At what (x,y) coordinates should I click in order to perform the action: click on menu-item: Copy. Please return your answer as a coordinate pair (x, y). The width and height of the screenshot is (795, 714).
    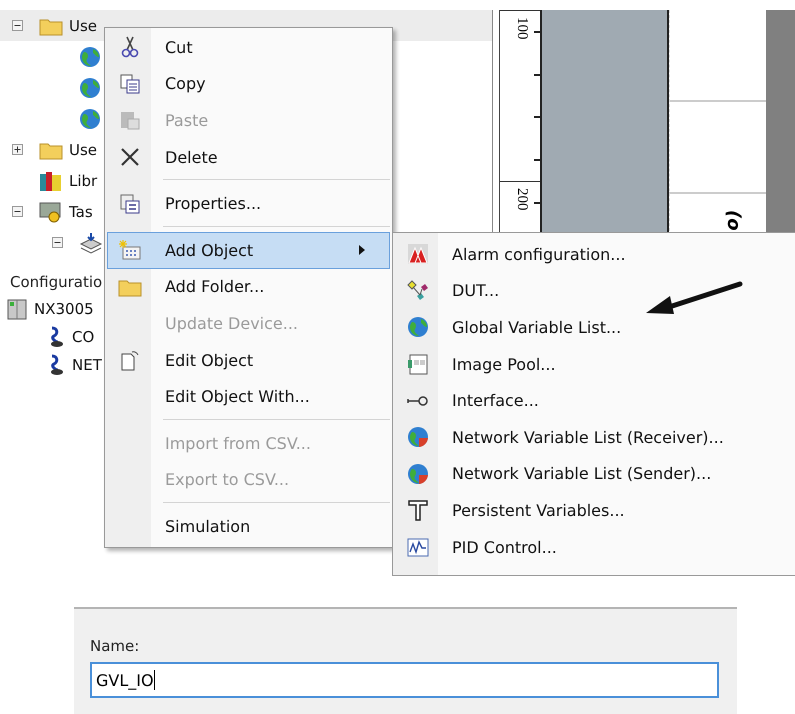
    Looking at the image, I should click on (248, 84).